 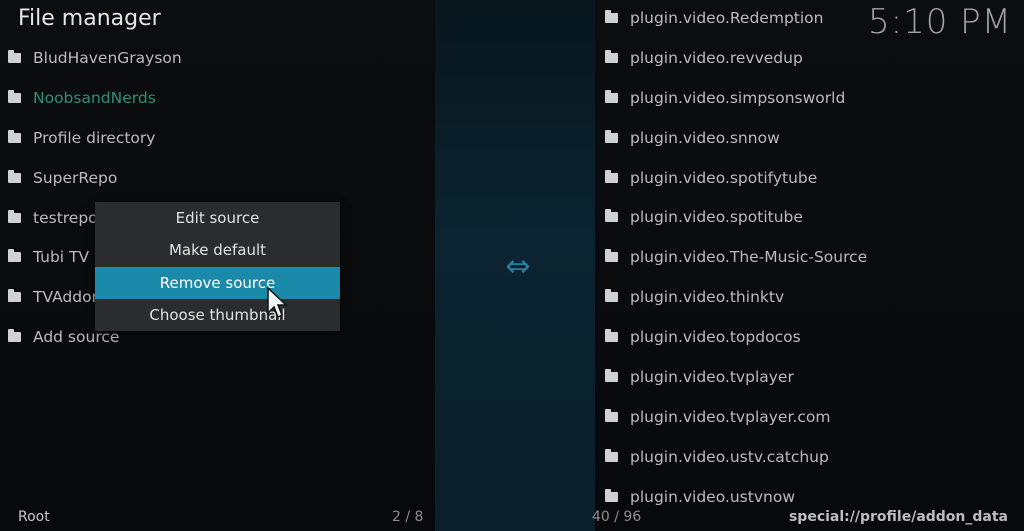 I want to click on list-item-label: plugin.video.The-Music-Source, so click(x=749, y=257).